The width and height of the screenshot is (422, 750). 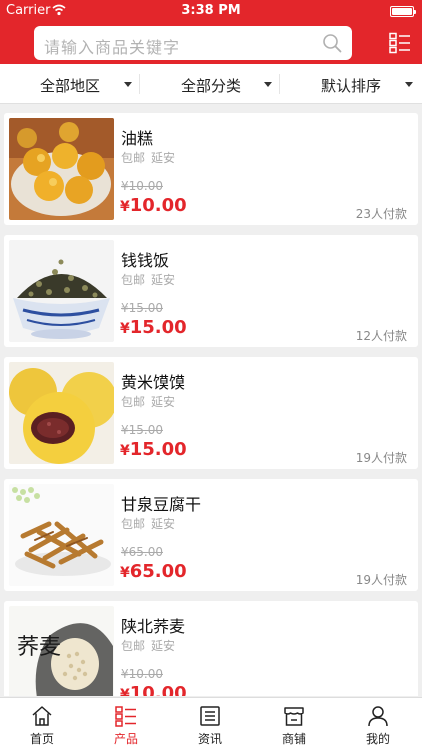 What do you see at coordinates (381, 336) in the screenshot?
I see `sales-count: 12人付款` at bounding box center [381, 336].